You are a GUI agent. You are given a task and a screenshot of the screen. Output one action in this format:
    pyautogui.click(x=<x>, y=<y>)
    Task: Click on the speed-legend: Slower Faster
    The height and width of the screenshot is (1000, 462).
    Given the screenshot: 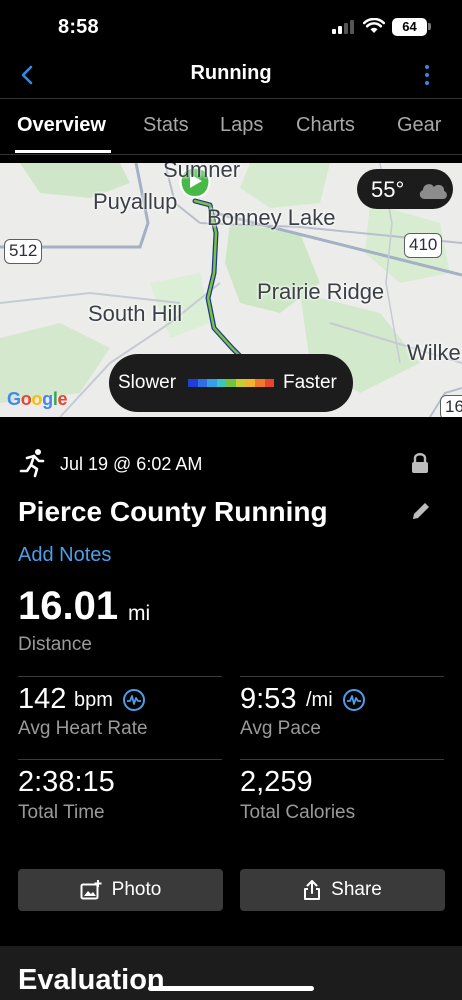 What is the action you would take?
    pyautogui.click(x=231, y=383)
    